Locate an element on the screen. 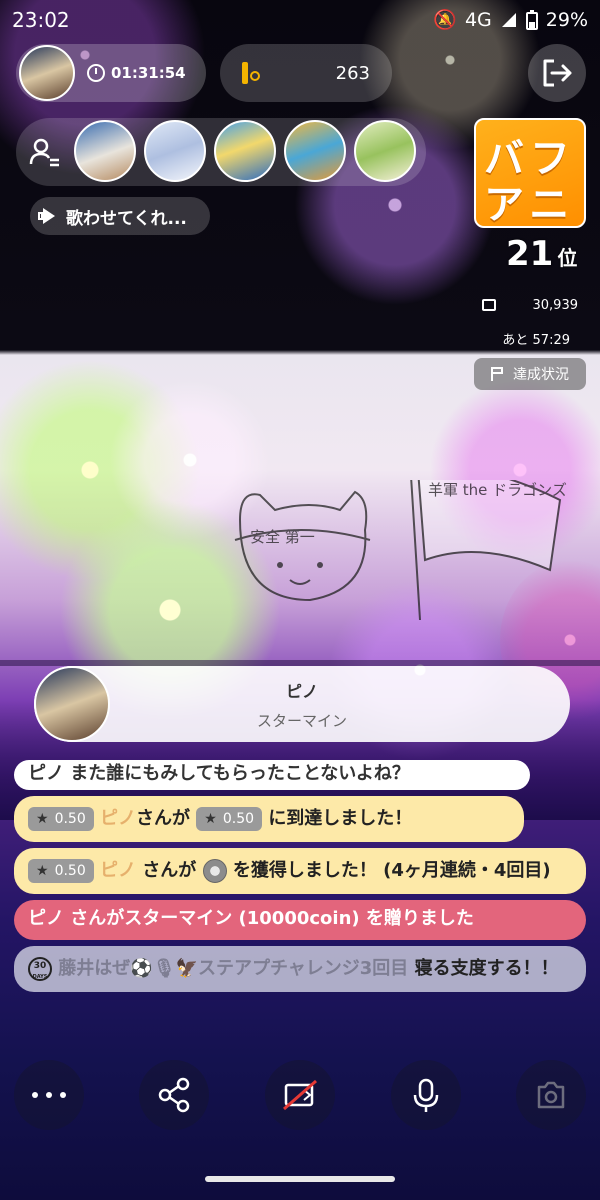  share-button is located at coordinates (174, 1095).